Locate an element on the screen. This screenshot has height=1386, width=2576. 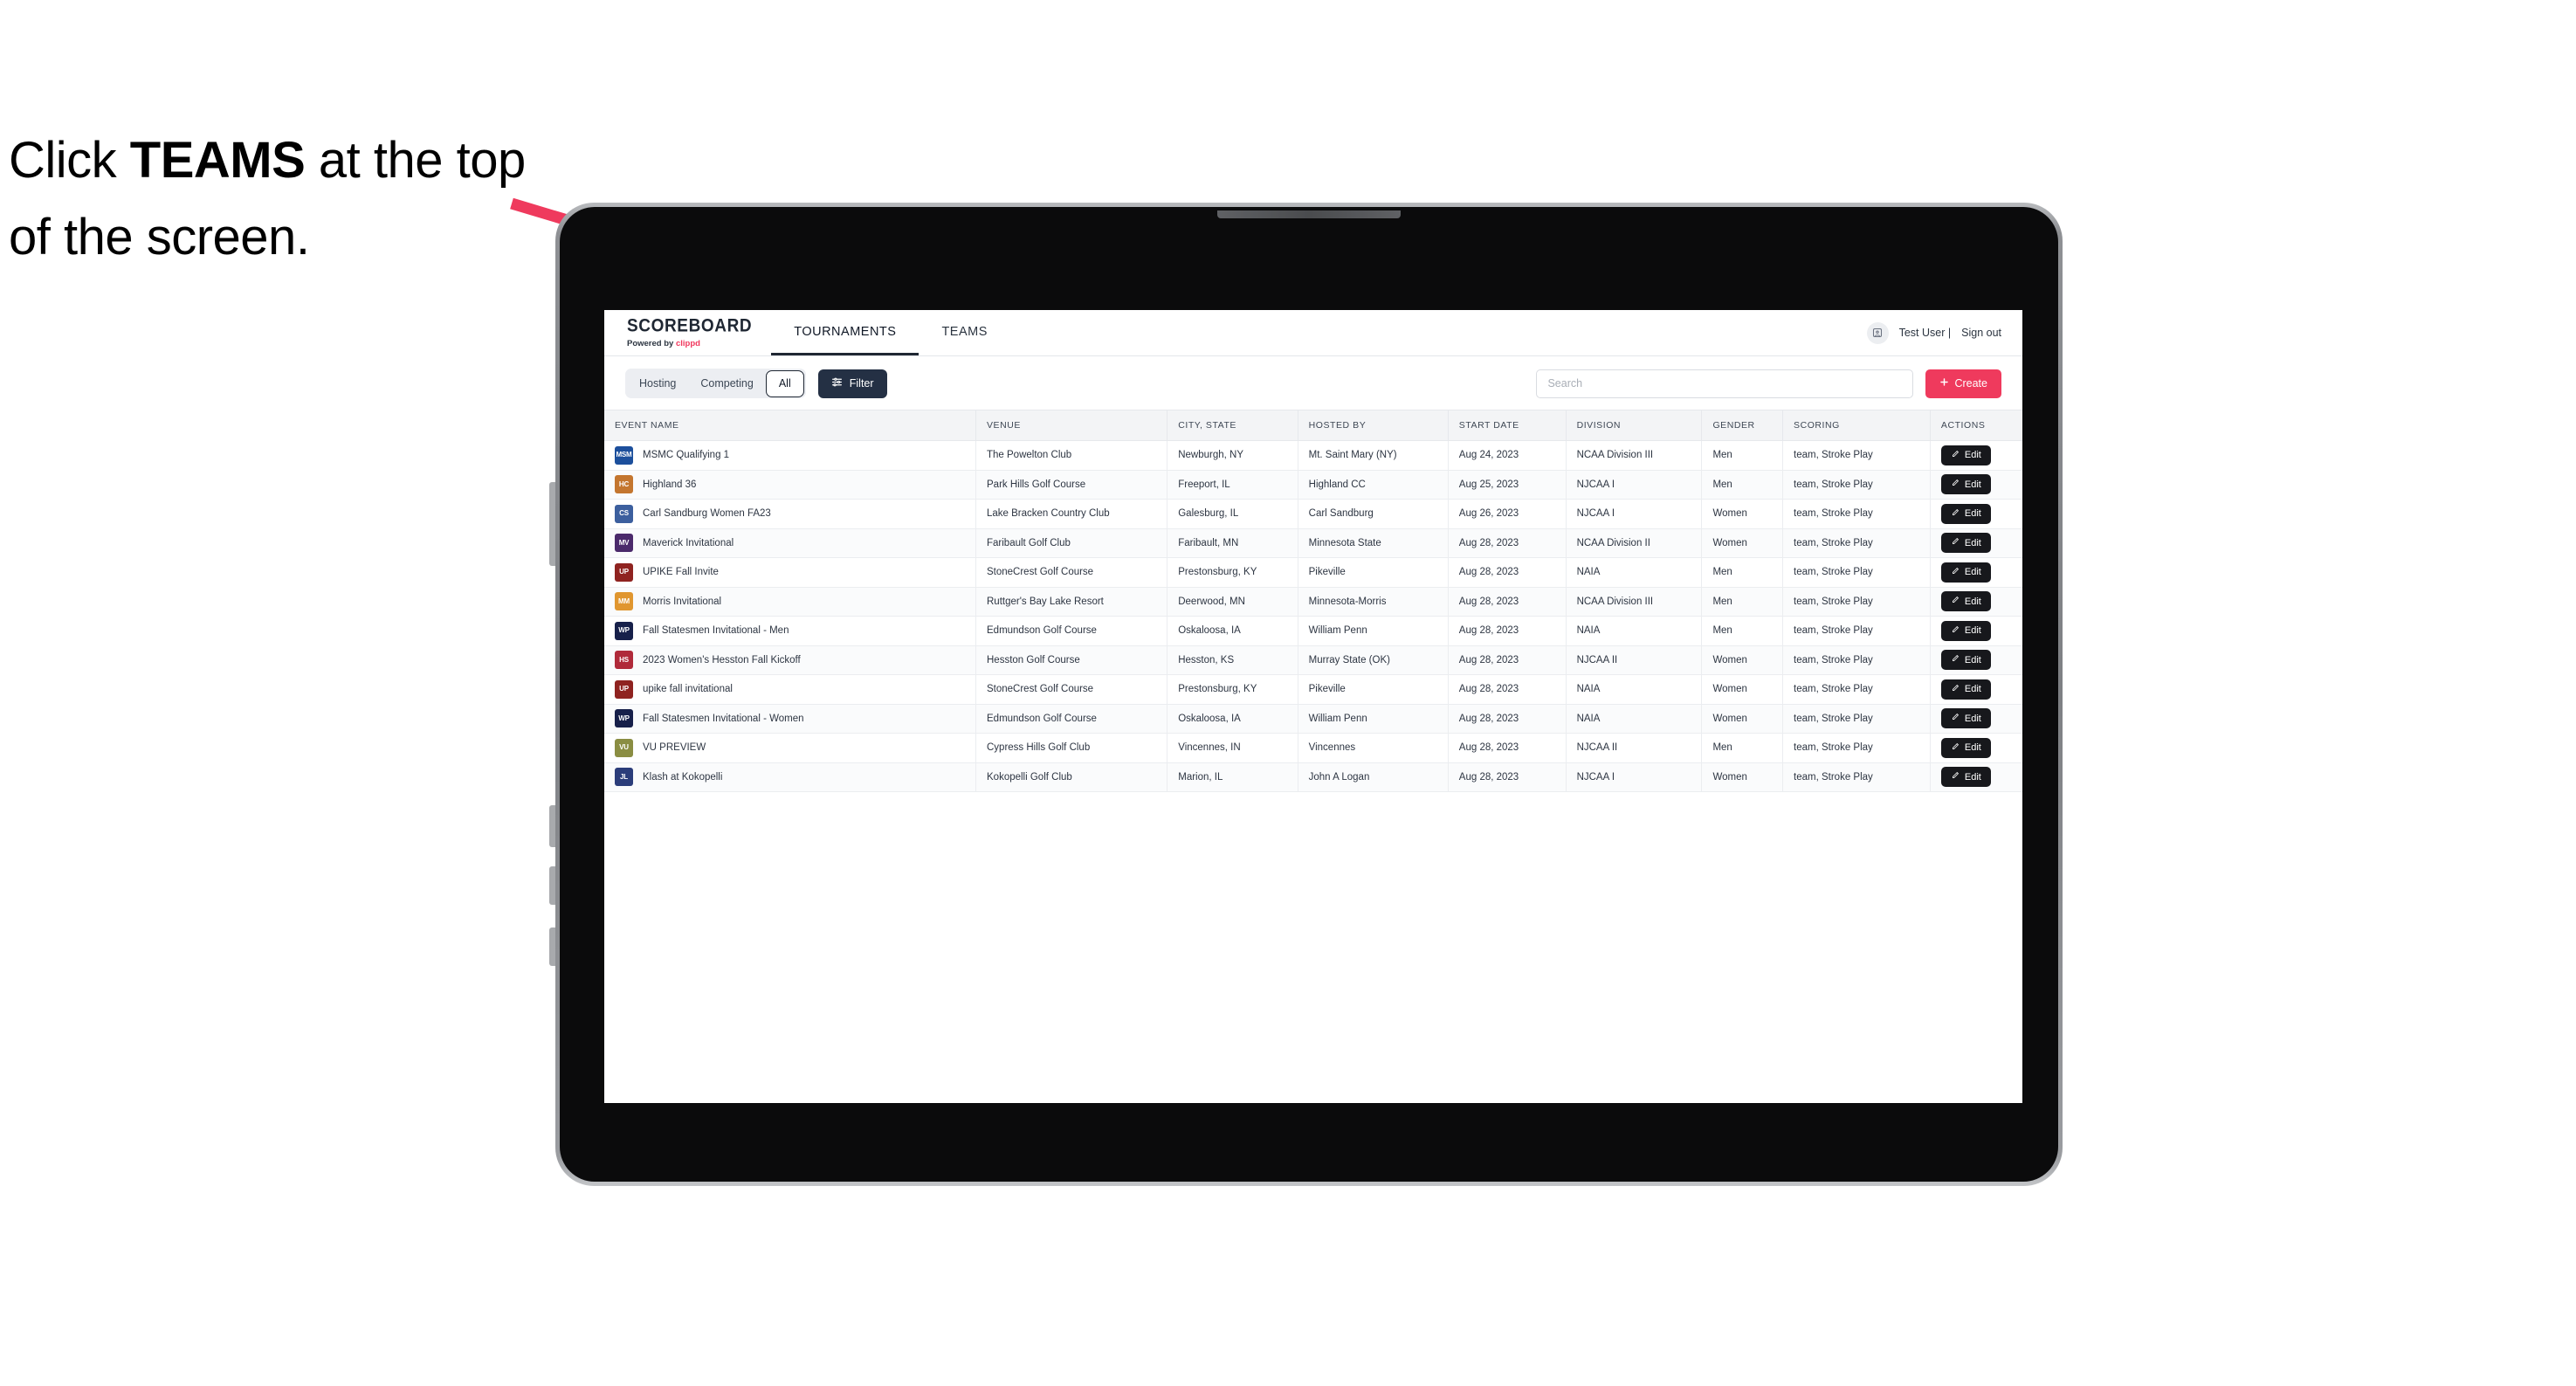
user-avatar-icon is located at coordinates (1877, 333).